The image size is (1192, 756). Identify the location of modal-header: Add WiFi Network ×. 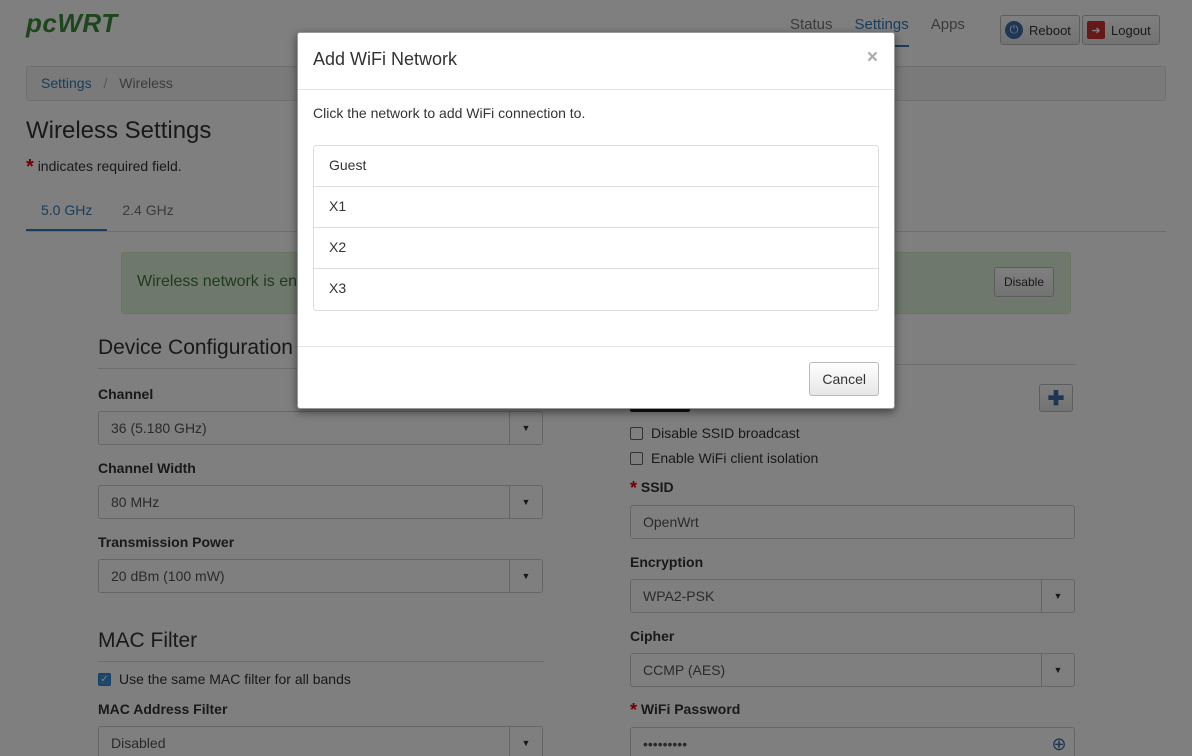
(596, 61).